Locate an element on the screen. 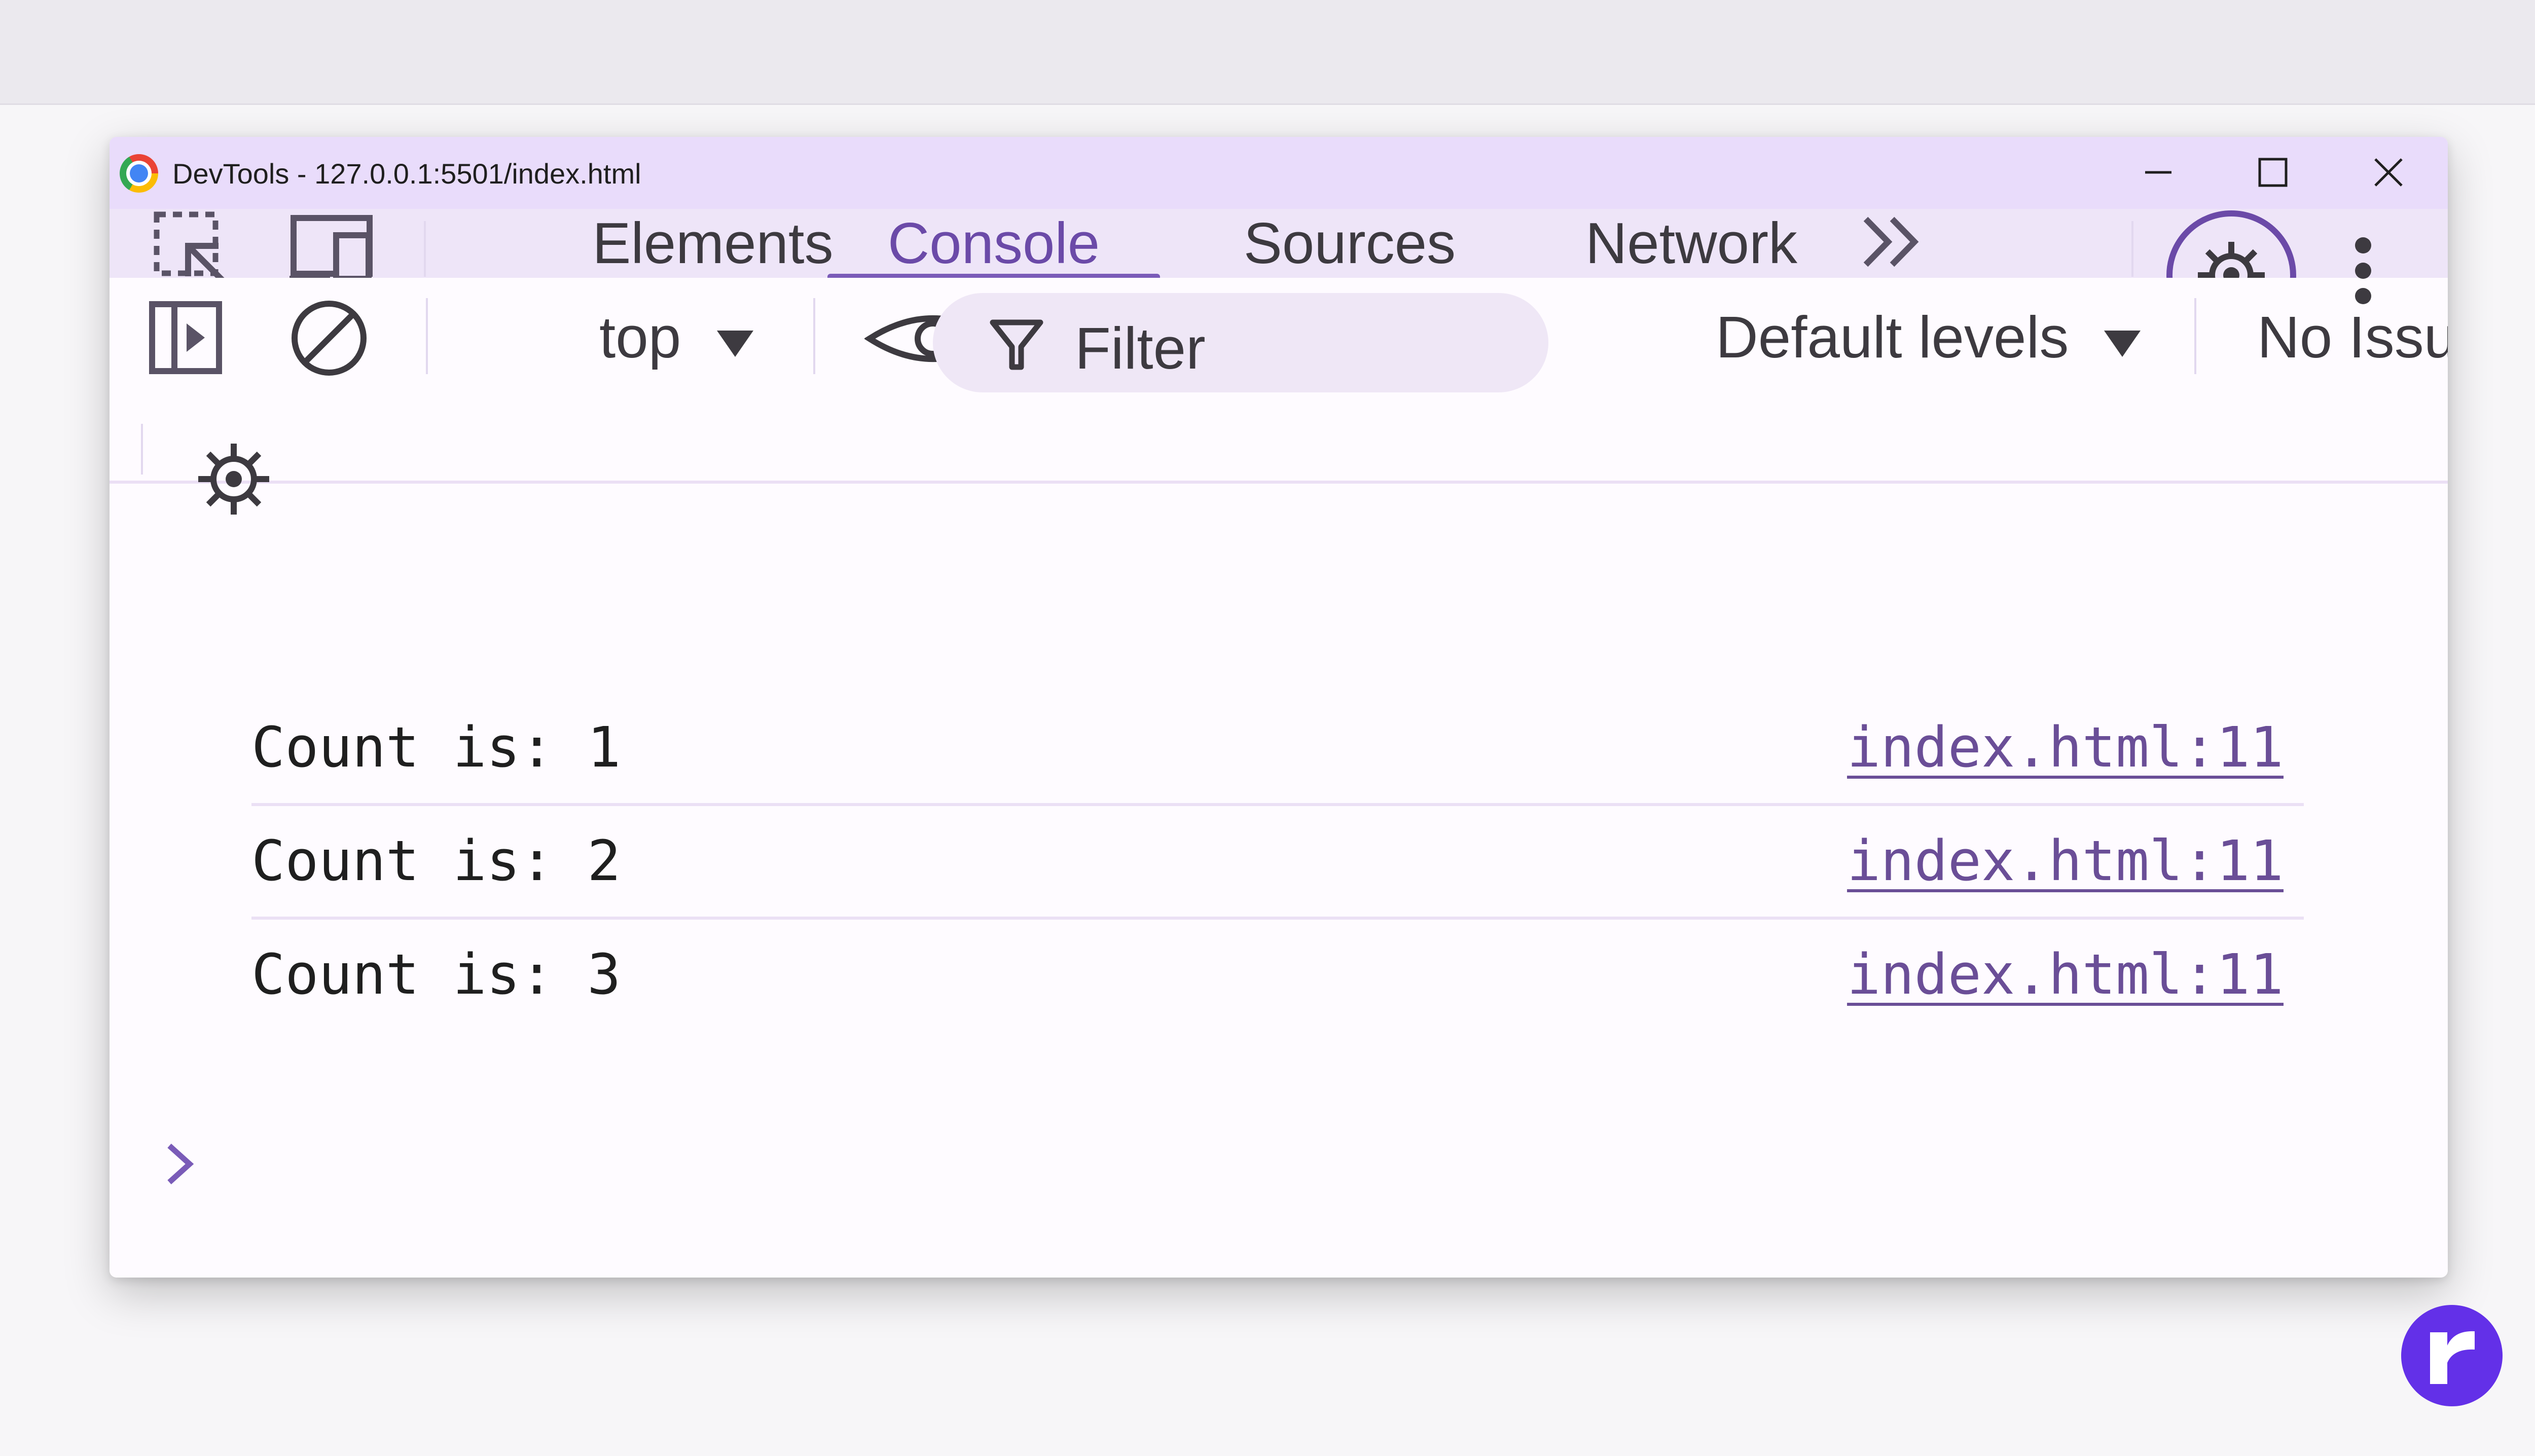  console-message-text: Count is: 2 is located at coordinates (436, 860).